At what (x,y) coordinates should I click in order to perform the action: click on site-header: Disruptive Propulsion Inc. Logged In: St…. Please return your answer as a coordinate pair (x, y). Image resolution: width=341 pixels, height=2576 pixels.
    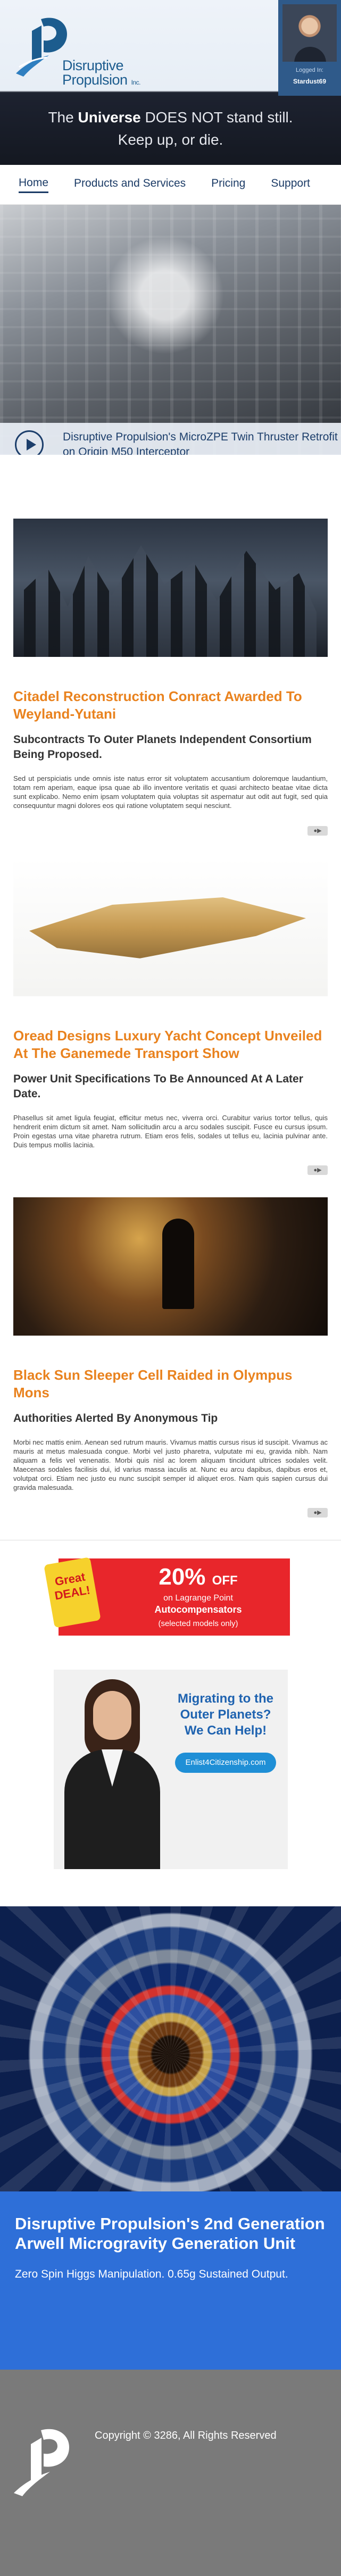
    Looking at the image, I should click on (170, 82).